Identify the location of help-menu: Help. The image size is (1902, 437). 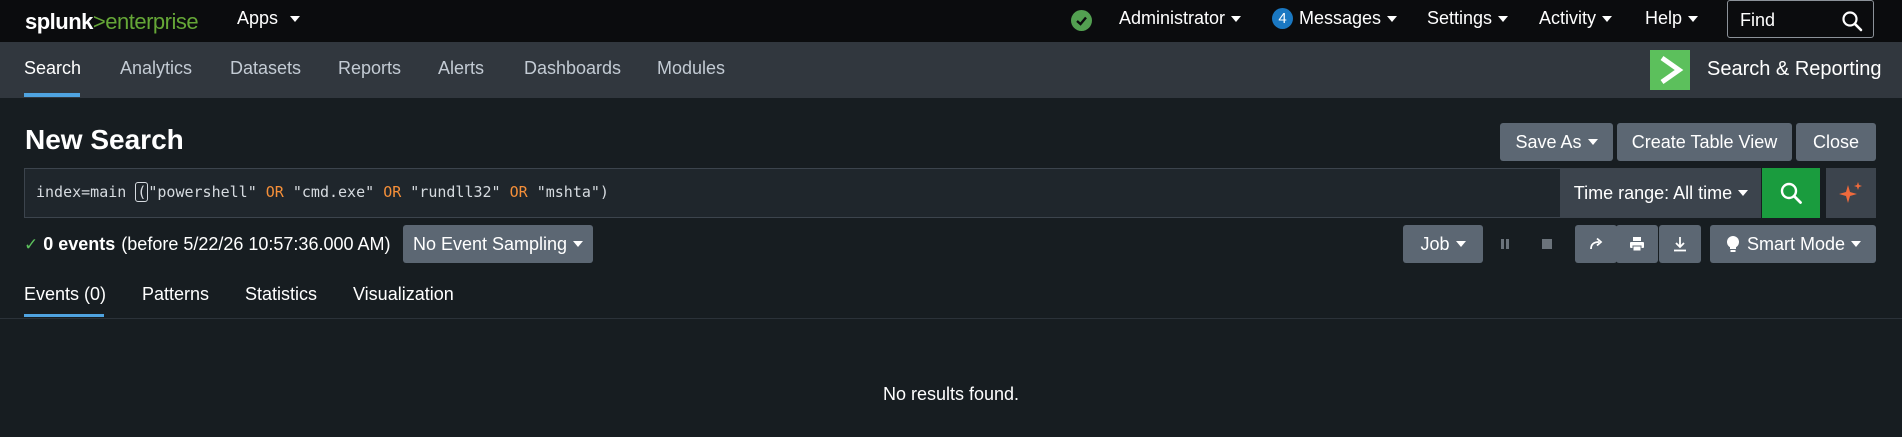
(1672, 18).